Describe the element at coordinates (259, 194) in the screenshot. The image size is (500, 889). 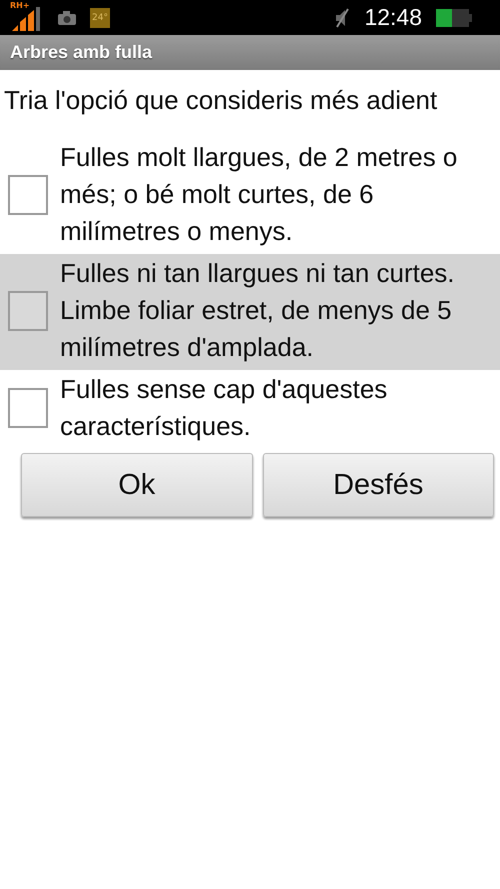
I see `option-label: Fulles molt llargues, de 2 metres o més; o bé molt curtes, de 6 milímetres o menys.` at that location.